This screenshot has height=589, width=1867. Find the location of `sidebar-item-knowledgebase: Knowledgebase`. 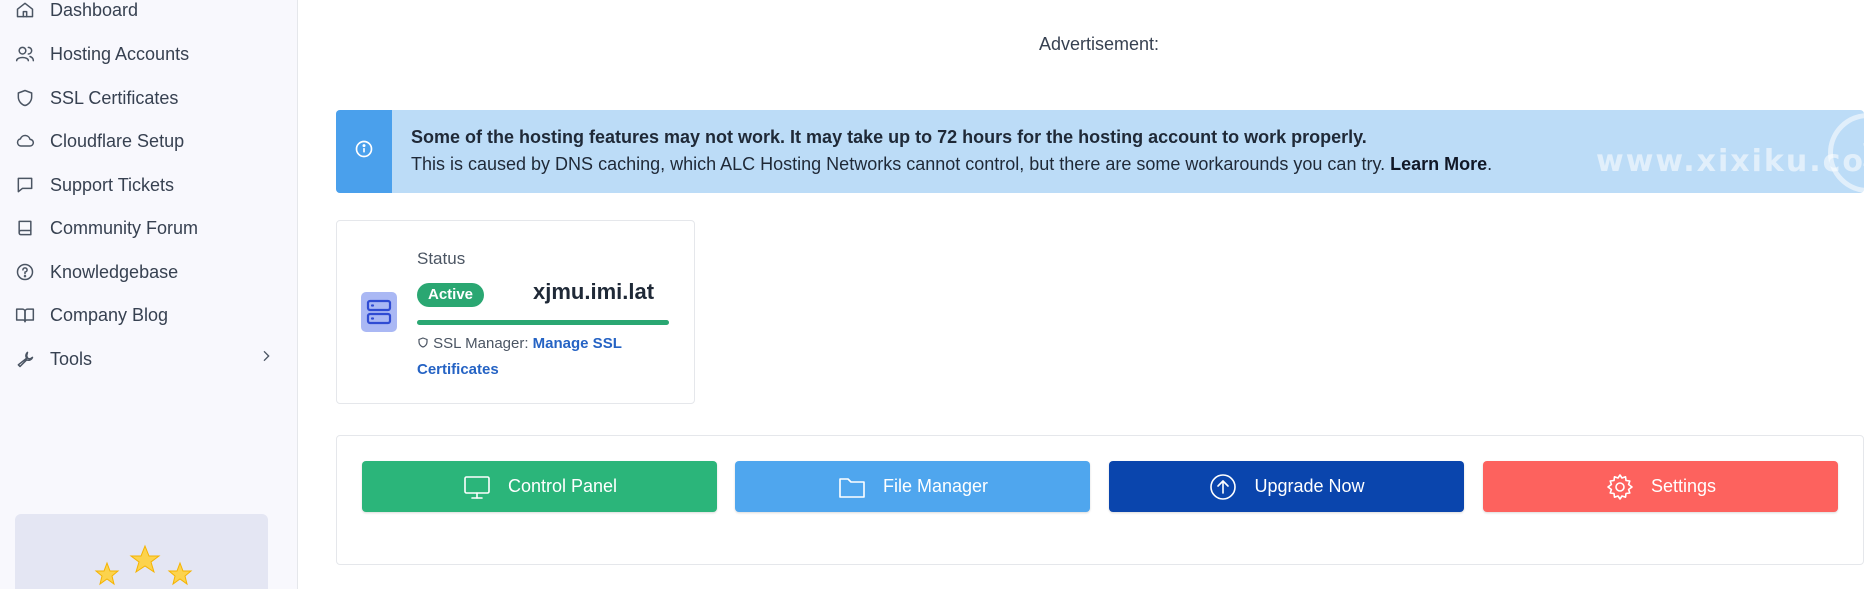

sidebar-item-knowledgebase: Knowledgebase is located at coordinates (144, 272).